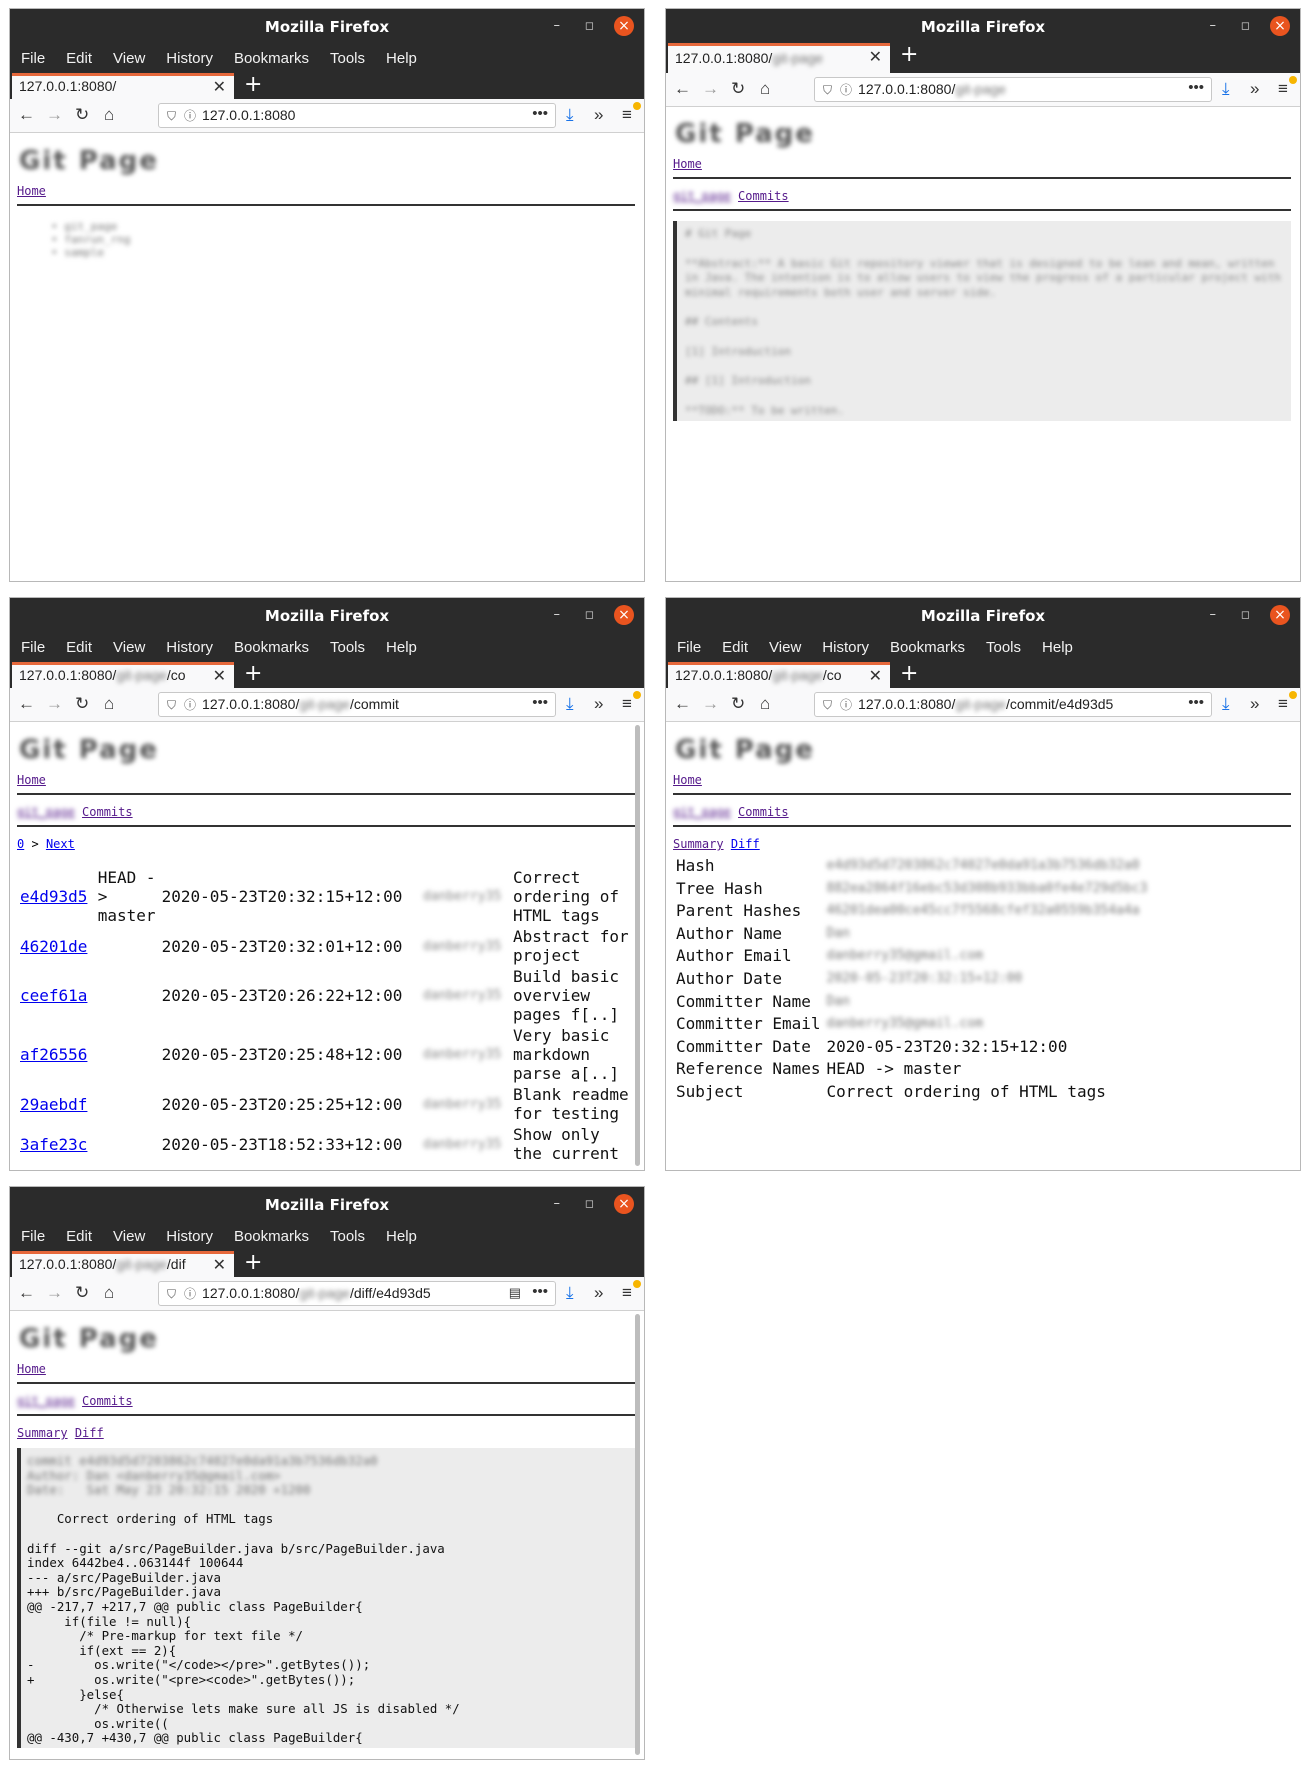  I want to click on next-link: Next, so click(60, 844).